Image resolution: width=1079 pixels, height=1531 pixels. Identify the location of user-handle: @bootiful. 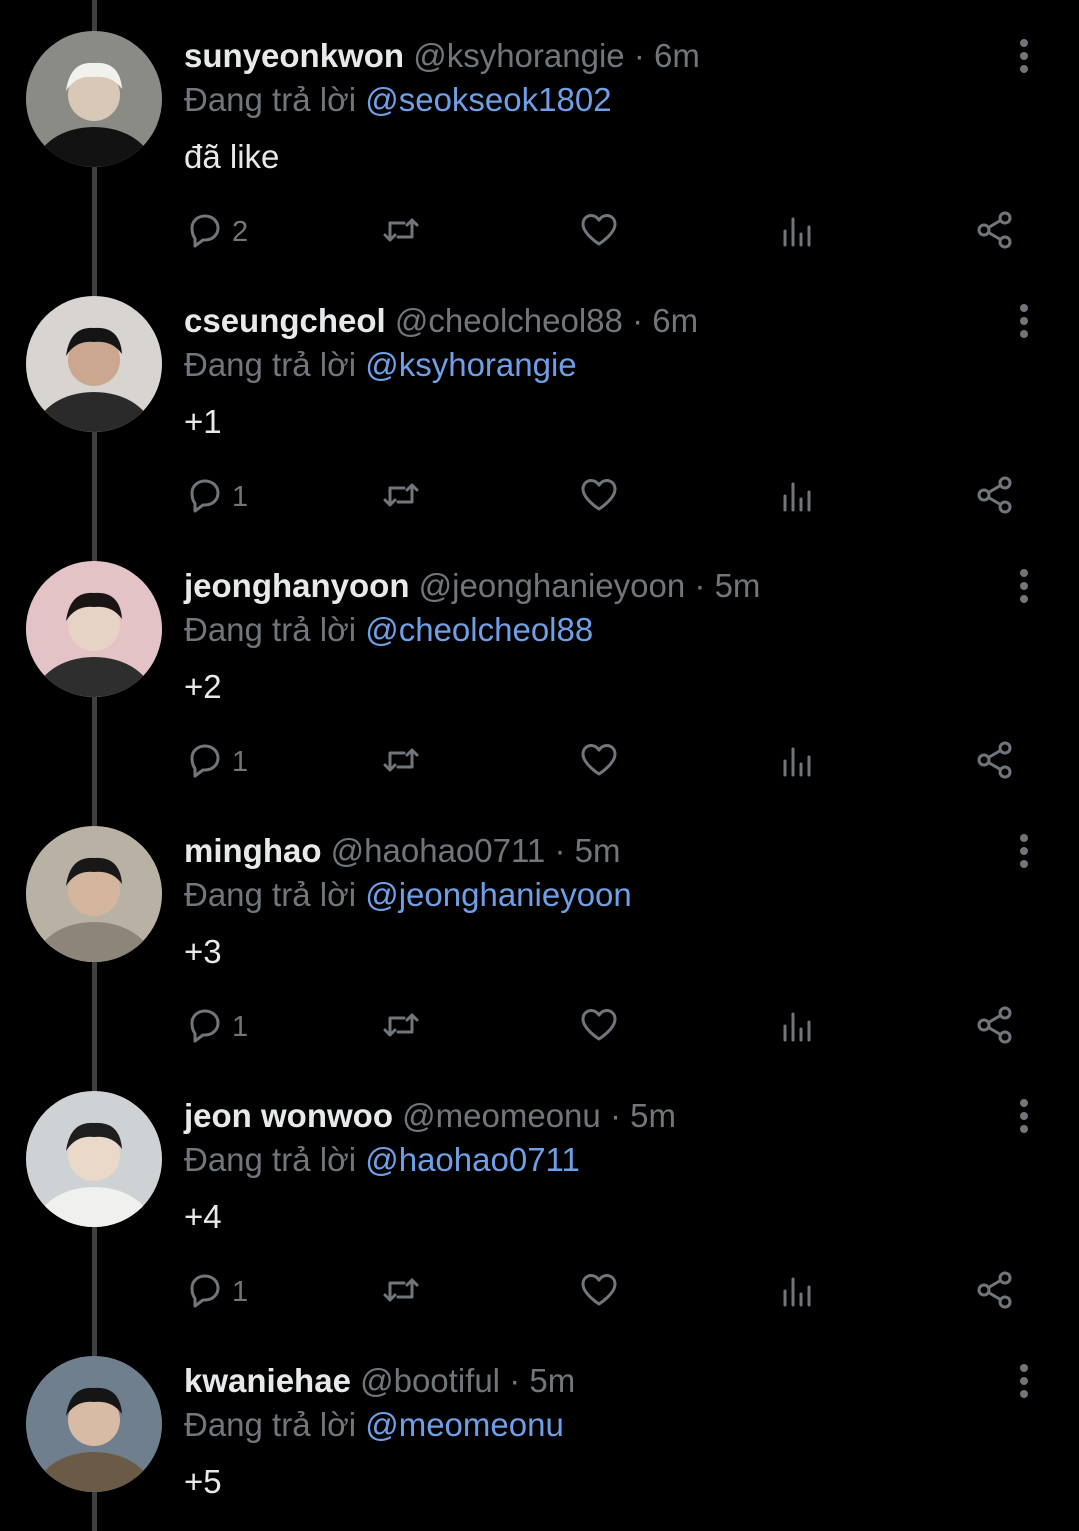
(430, 1380).